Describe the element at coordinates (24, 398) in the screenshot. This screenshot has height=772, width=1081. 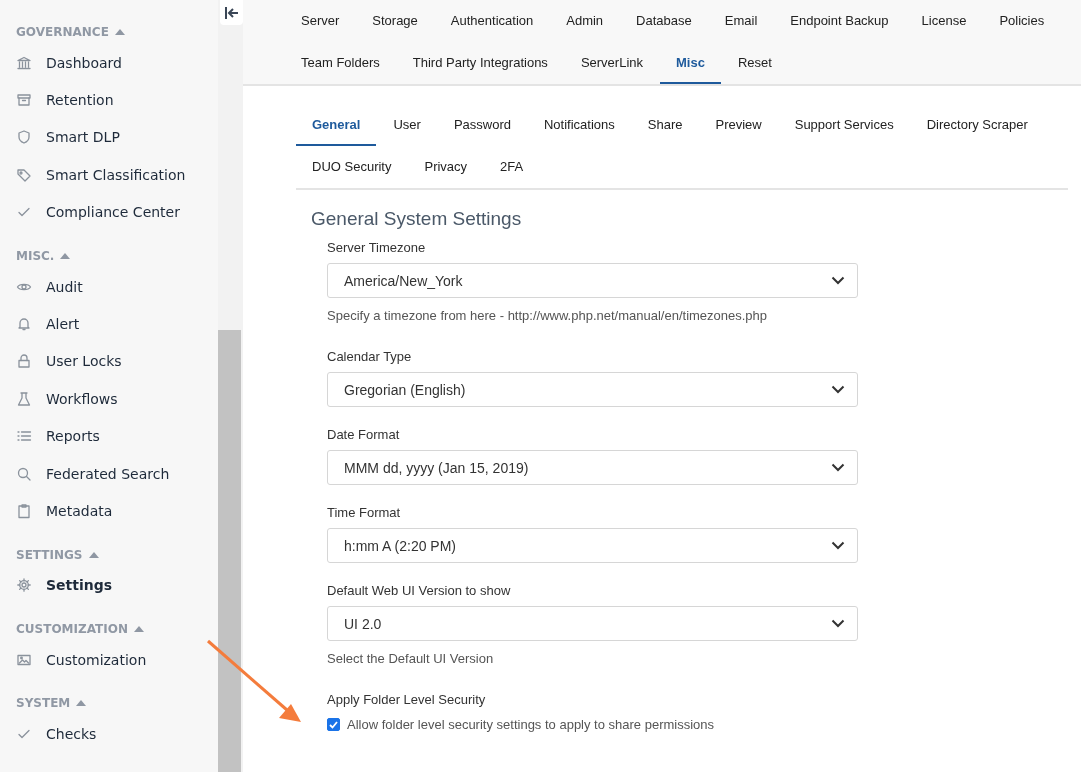
I see `flask-icon` at that location.